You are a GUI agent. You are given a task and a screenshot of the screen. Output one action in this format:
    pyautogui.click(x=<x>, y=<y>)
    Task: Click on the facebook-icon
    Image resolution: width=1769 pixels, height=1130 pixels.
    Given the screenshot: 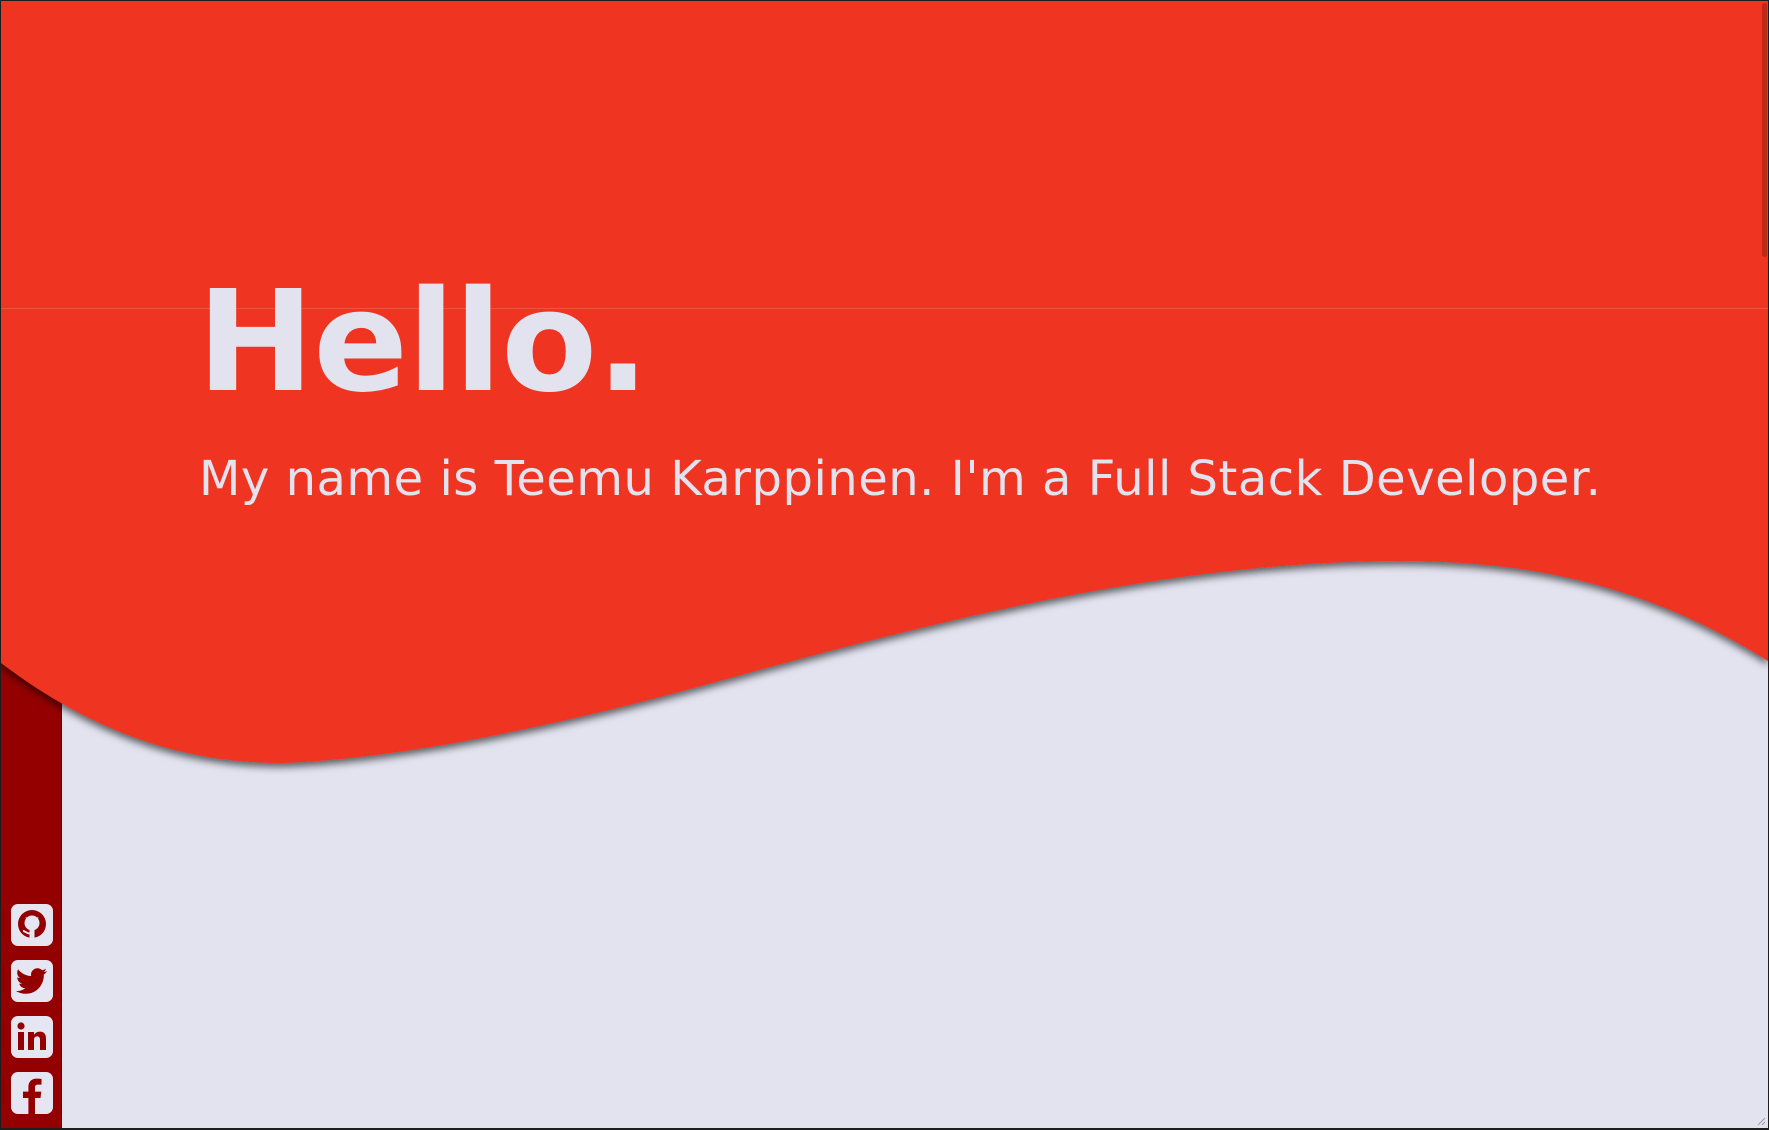 What is the action you would take?
    pyautogui.click(x=32, y=1096)
    